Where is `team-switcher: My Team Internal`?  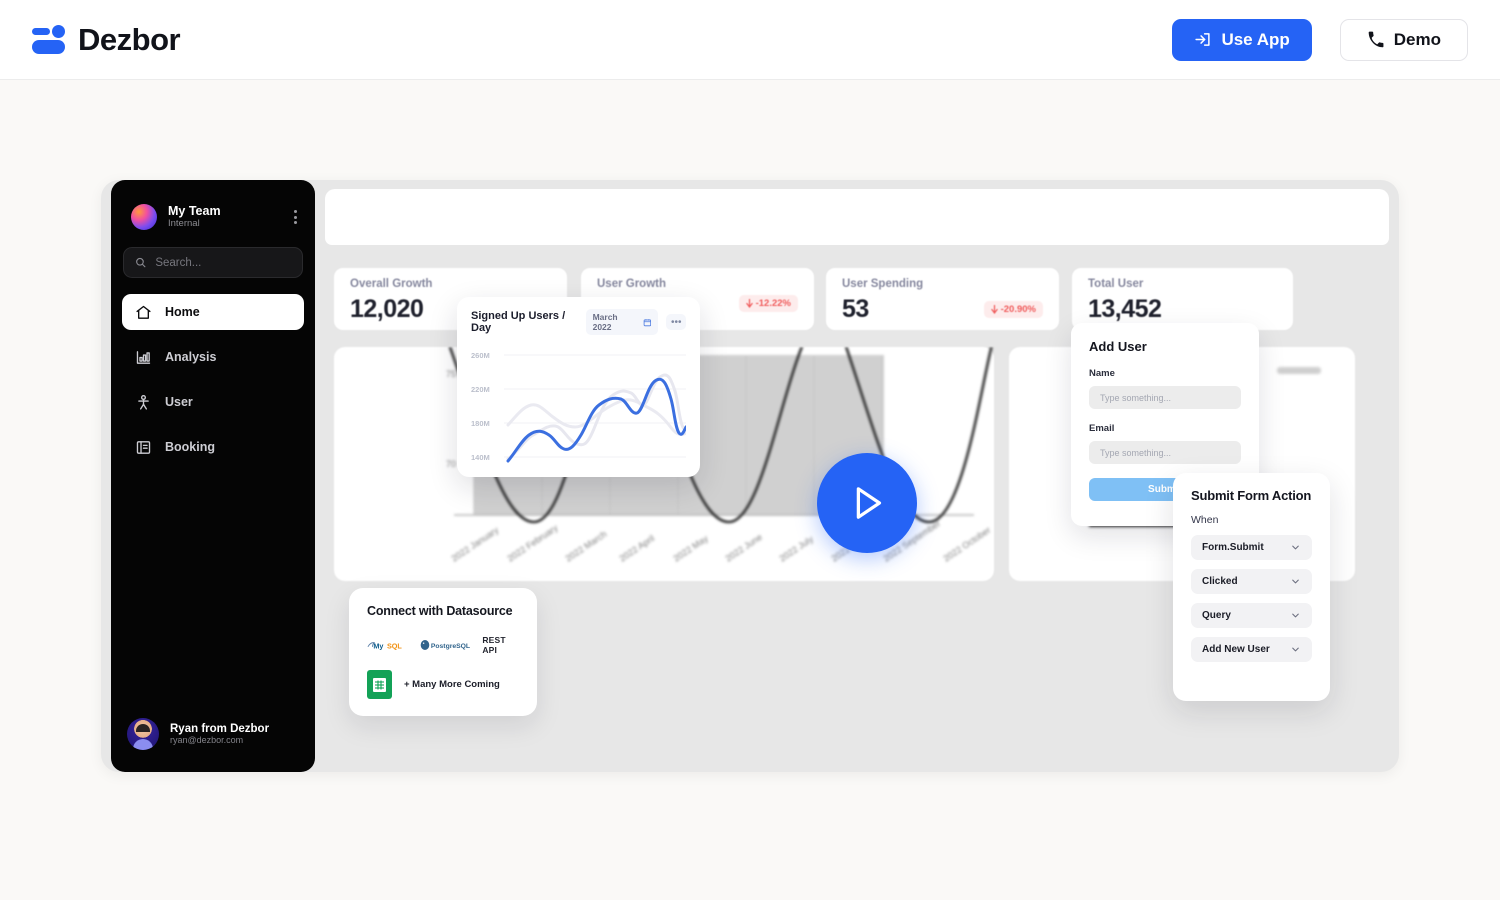
team-switcher: My Team Internal is located at coordinates (213, 205).